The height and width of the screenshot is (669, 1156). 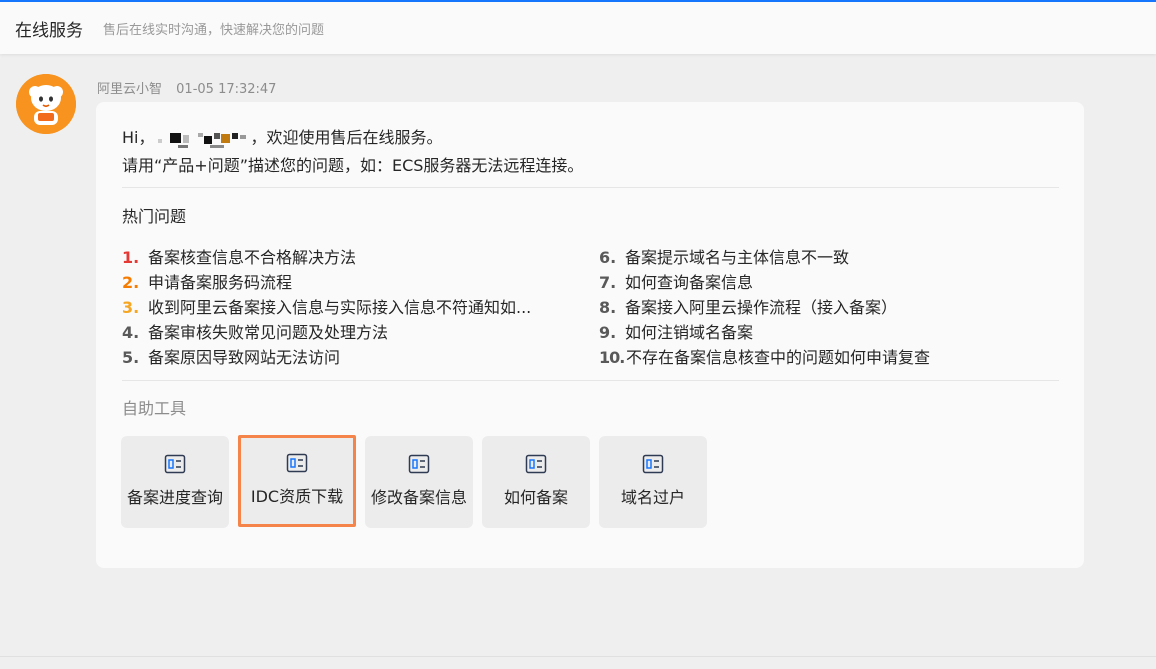 I want to click on hot-question-item: 6. 备案提示域名与主体信息不一致, so click(x=764, y=257).